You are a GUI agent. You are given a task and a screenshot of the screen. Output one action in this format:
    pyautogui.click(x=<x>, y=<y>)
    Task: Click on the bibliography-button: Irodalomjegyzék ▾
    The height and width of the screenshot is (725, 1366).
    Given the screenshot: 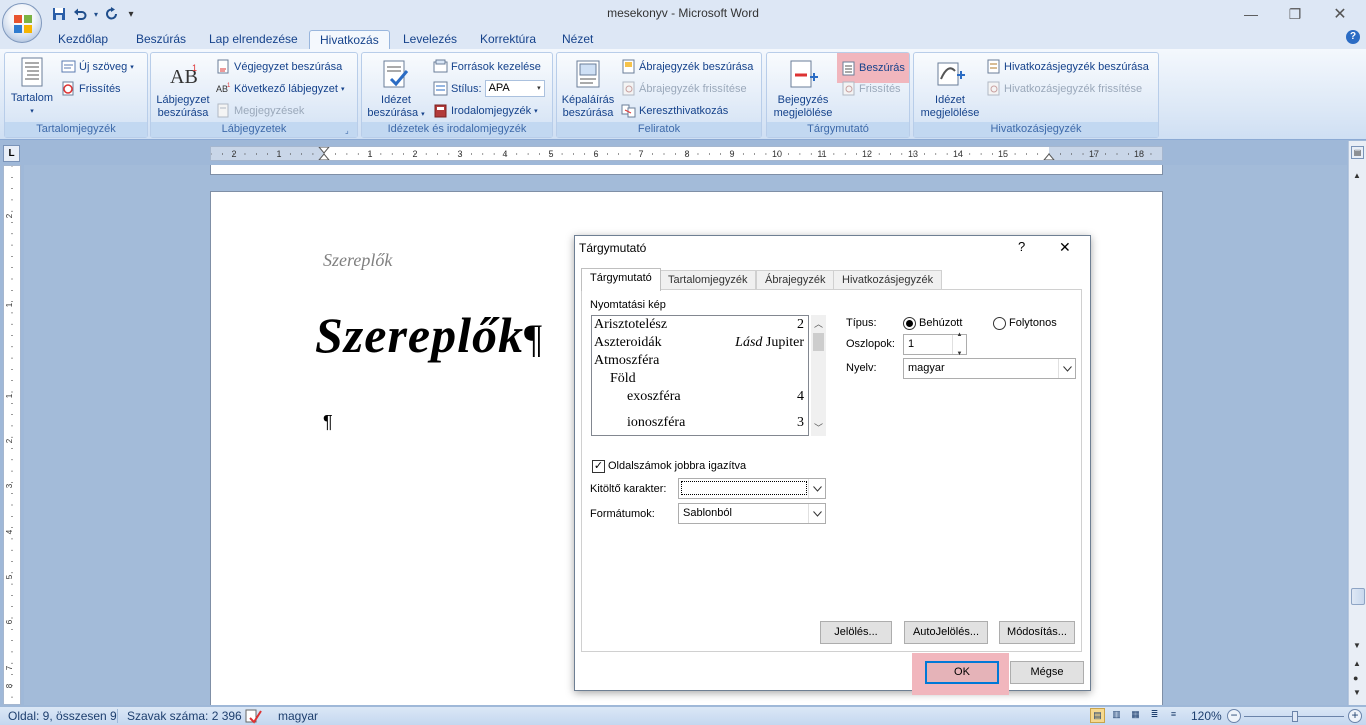 What is the action you would take?
    pyautogui.click(x=485, y=110)
    